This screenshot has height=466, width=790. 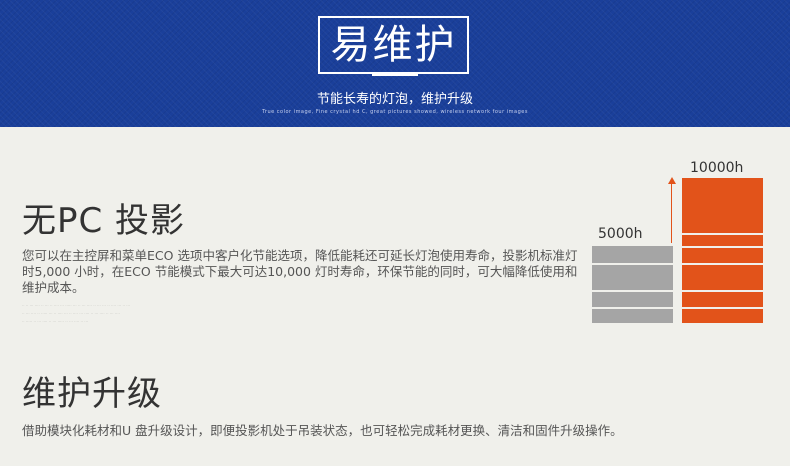 I want to click on up-arrow-icon, so click(x=672, y=180).